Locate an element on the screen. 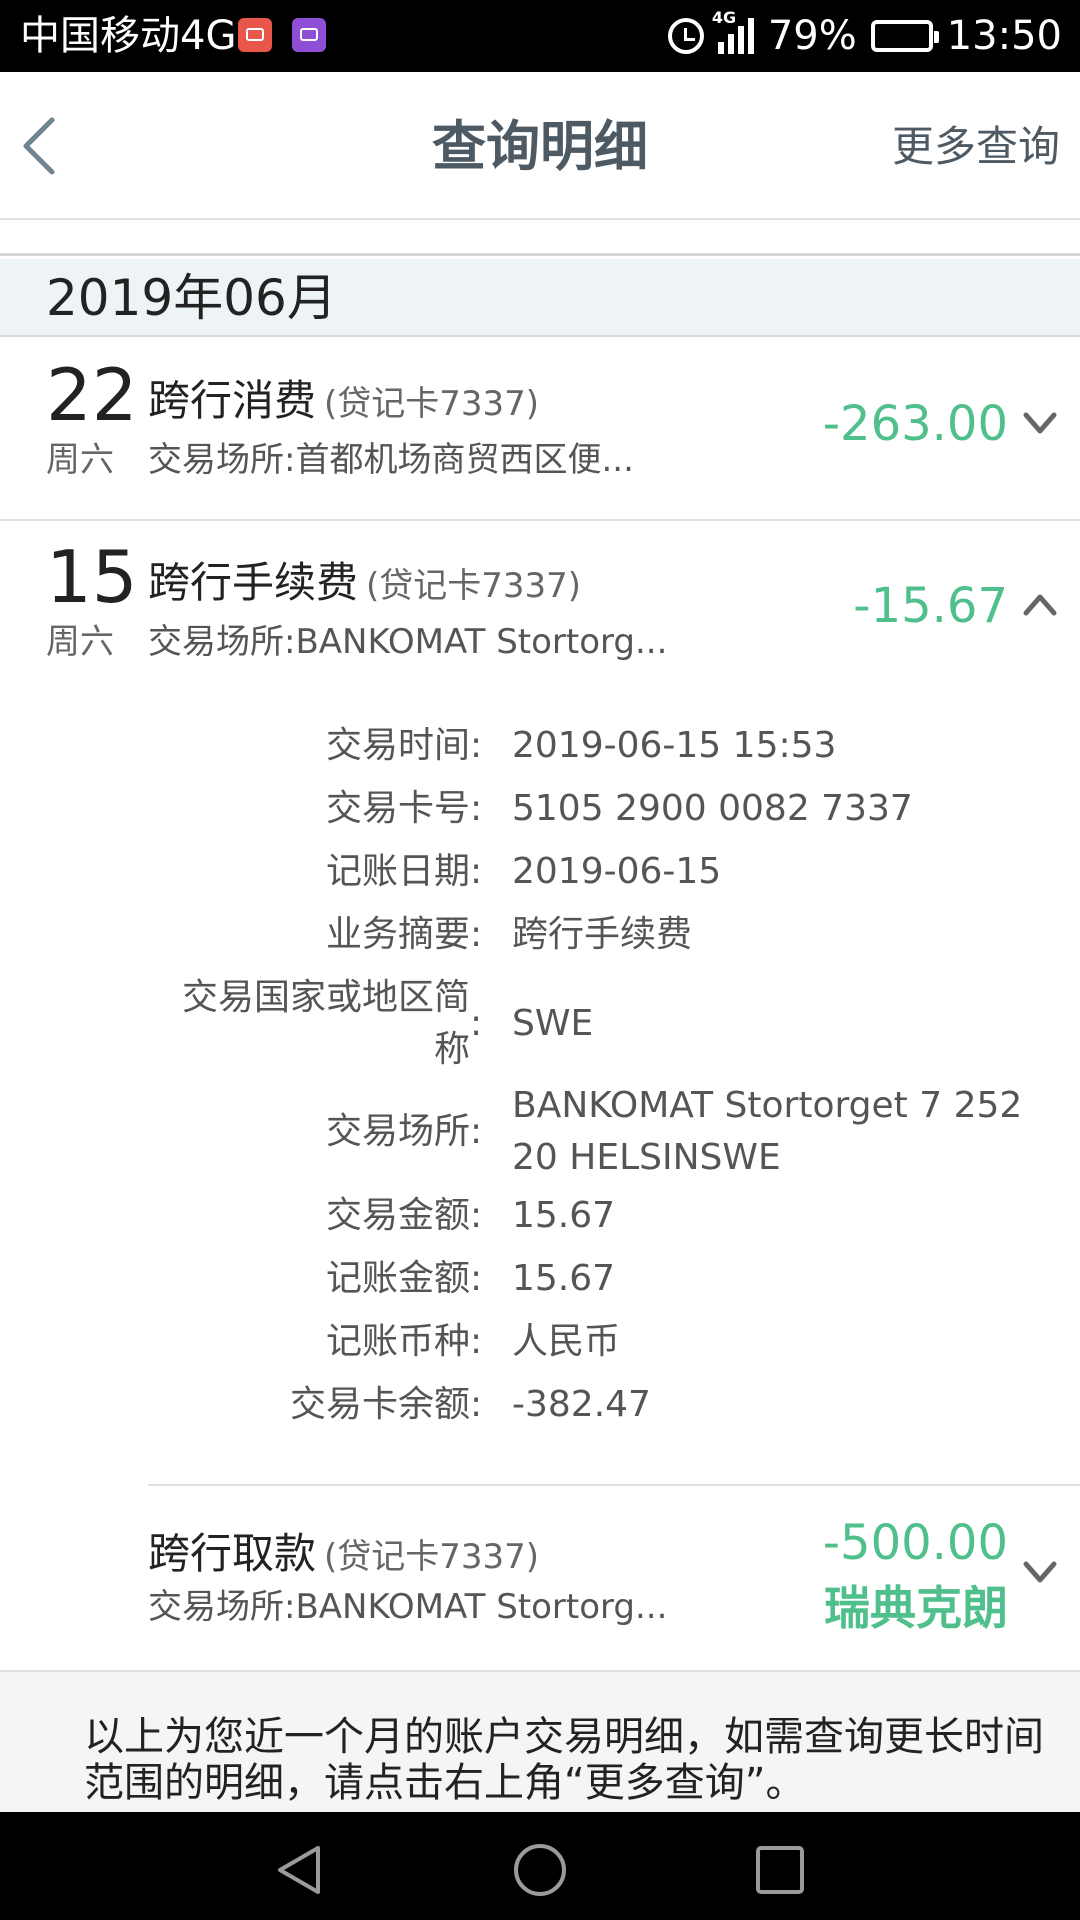 The height and width of the screenshot is (1920, 1080). transaction-currency: 瑞典克朗 is located at coordinates (916, 1608).